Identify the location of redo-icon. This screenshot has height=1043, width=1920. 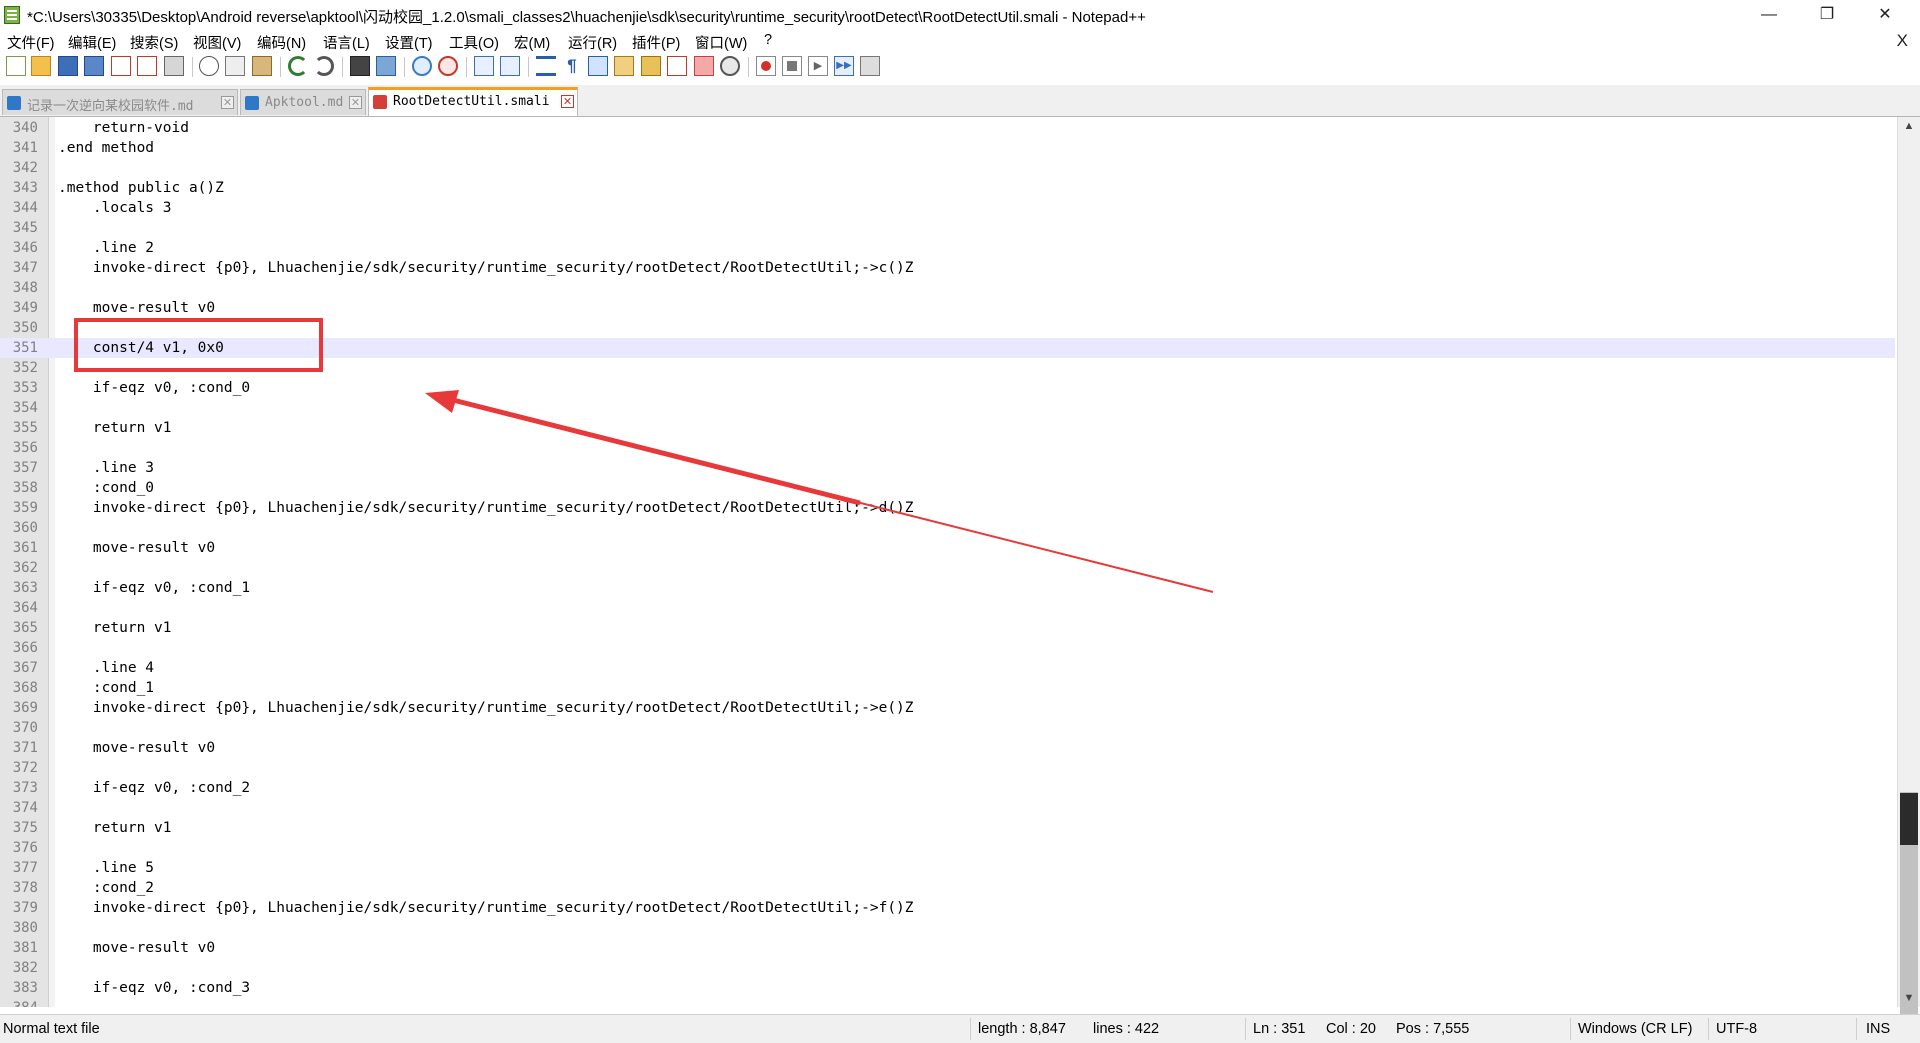
(324, 66).